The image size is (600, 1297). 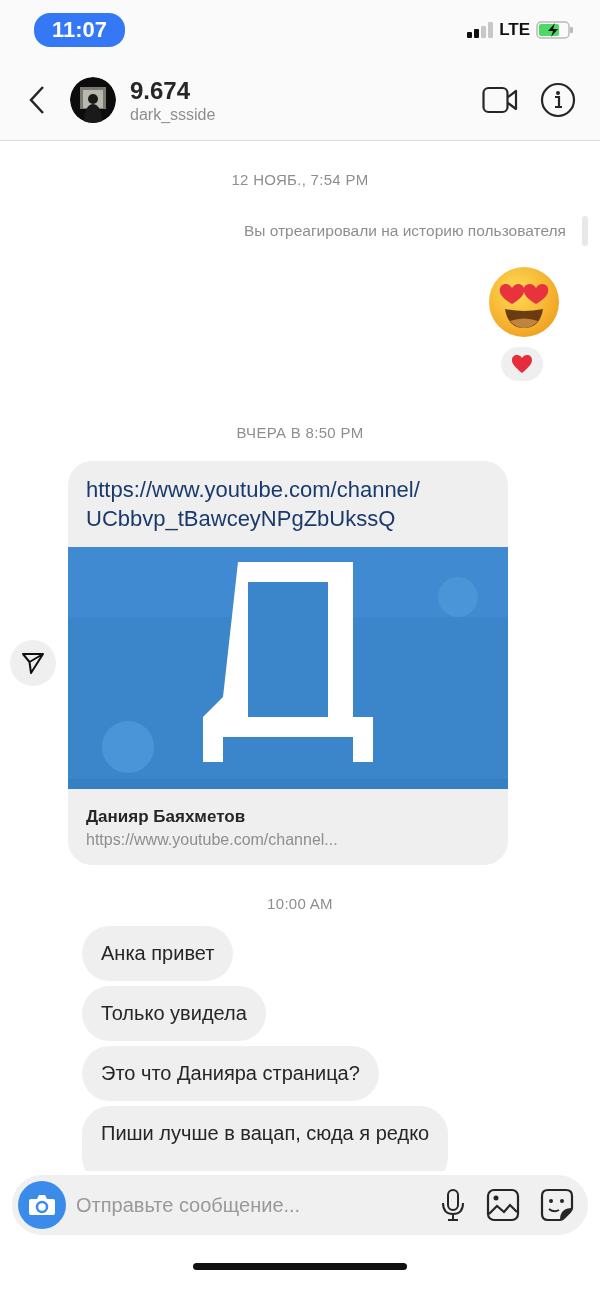 I want to click on username: dark_ssside, so click(x=173, y=114).